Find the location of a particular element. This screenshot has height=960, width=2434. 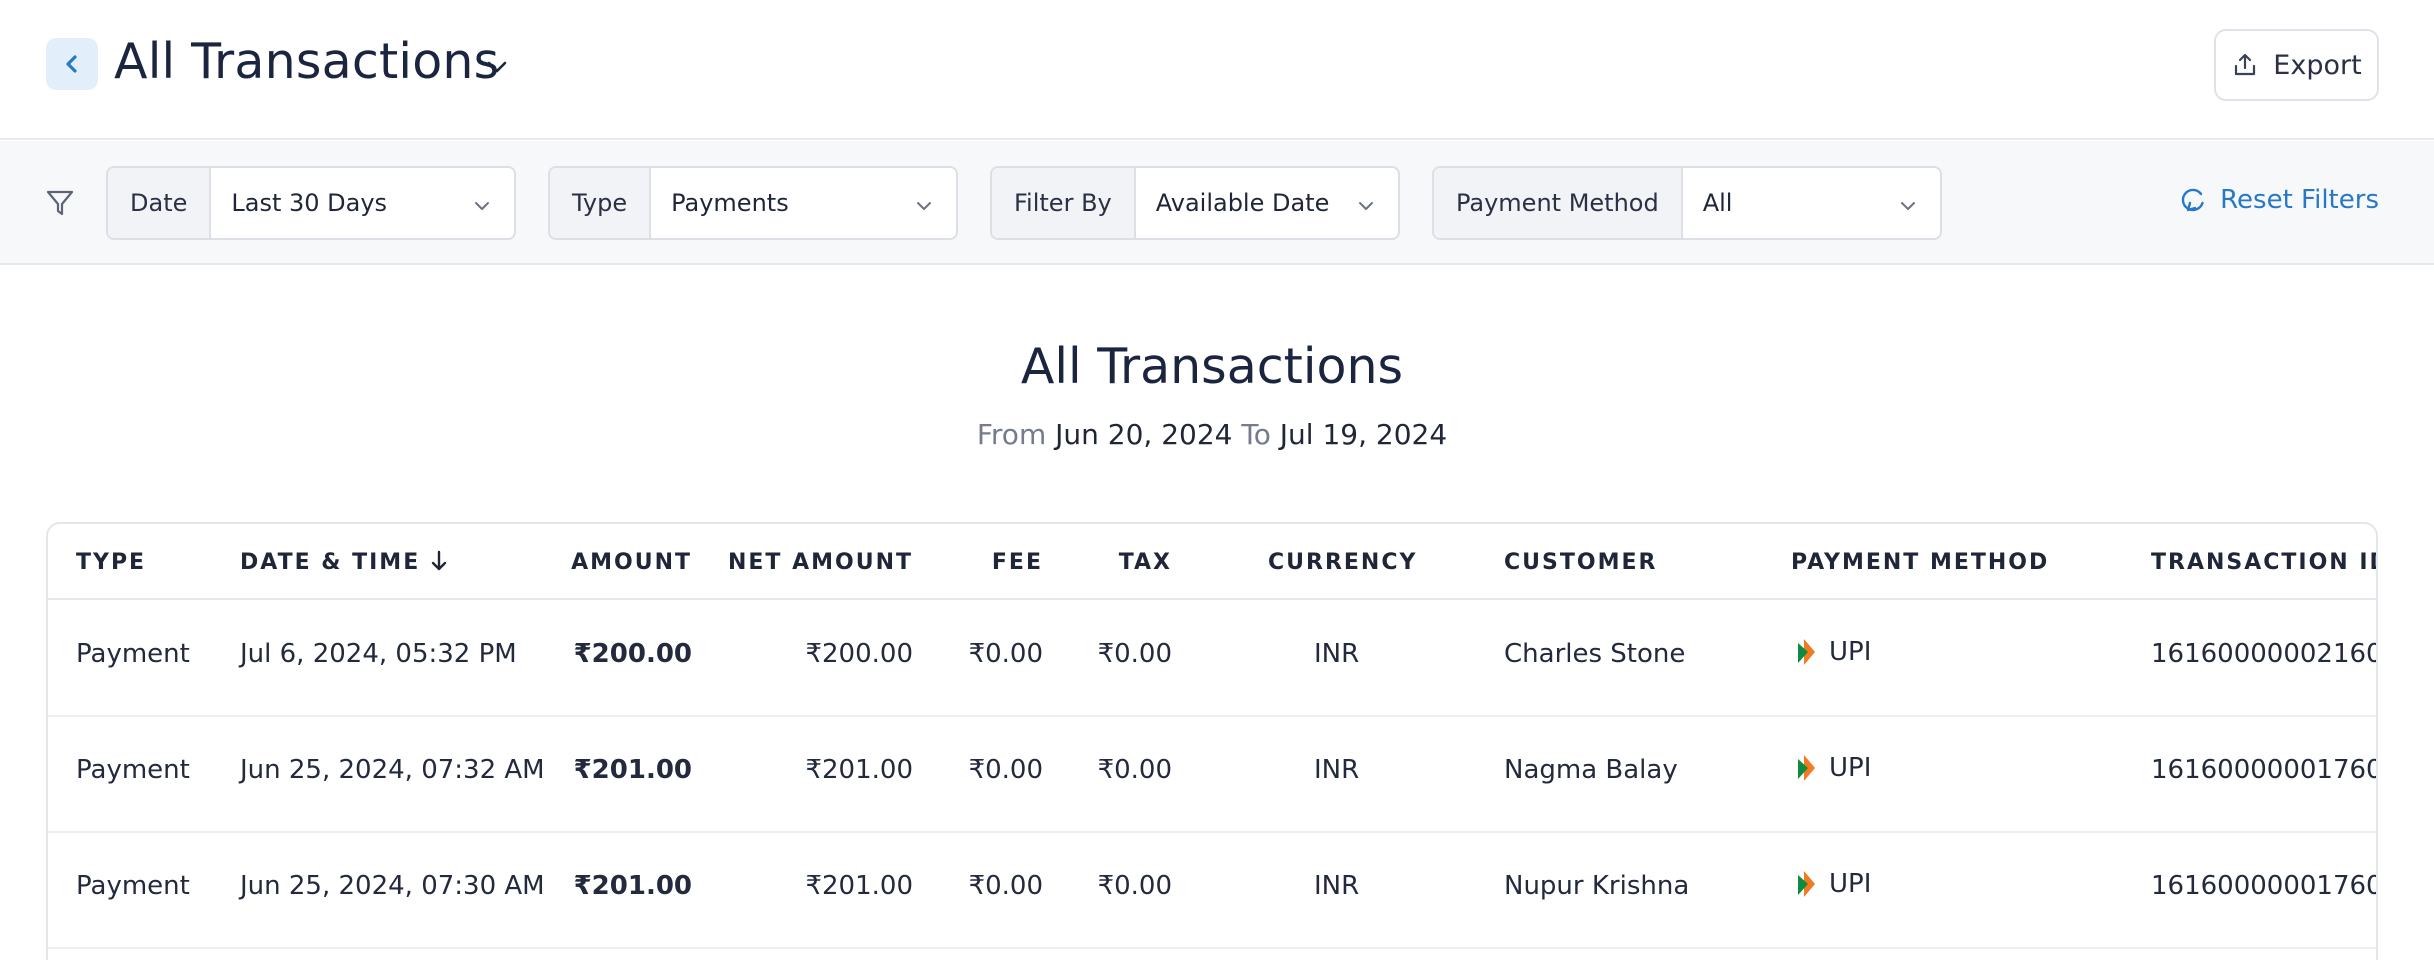

payment-method-filter-label: Payment Method is located at coordinates (1558, 203).